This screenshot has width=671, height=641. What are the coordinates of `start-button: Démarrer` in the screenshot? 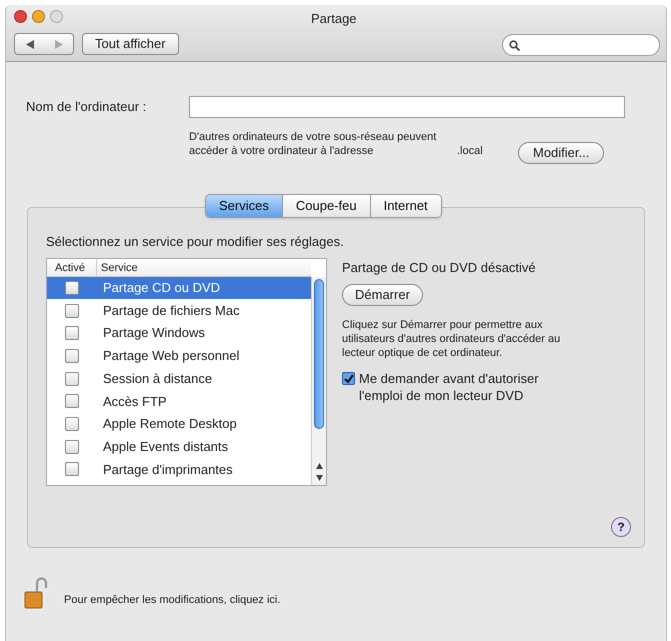 It's located at (382, 295).